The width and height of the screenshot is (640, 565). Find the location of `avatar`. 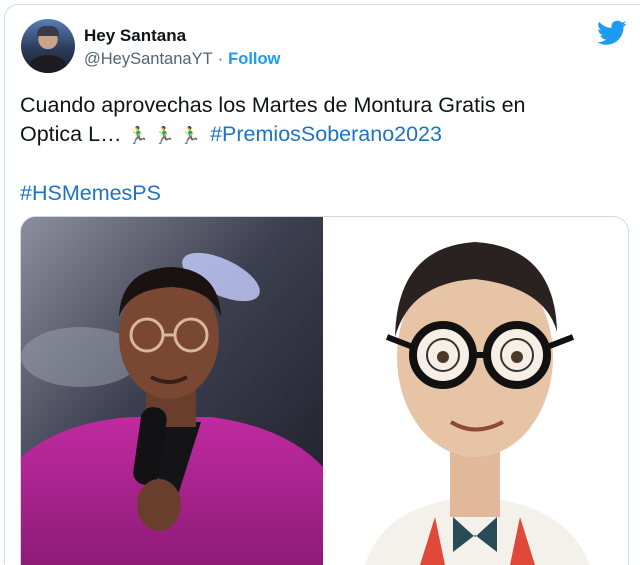

avatar is located at coordinates (48, 46).